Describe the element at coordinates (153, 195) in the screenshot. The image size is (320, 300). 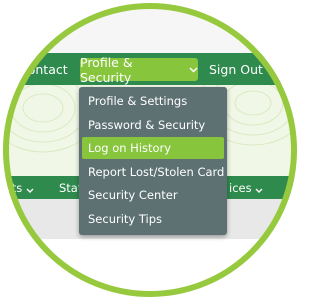
I see `menu-item-security-center: Security Center` at that location.